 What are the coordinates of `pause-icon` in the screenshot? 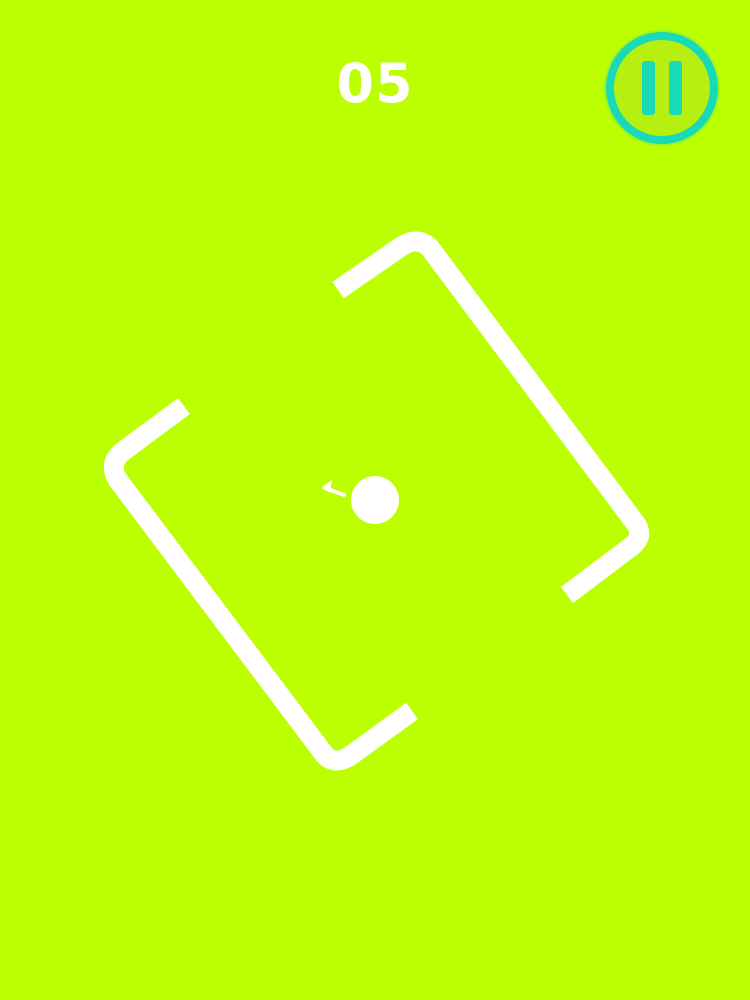 It's located at (662, 88).